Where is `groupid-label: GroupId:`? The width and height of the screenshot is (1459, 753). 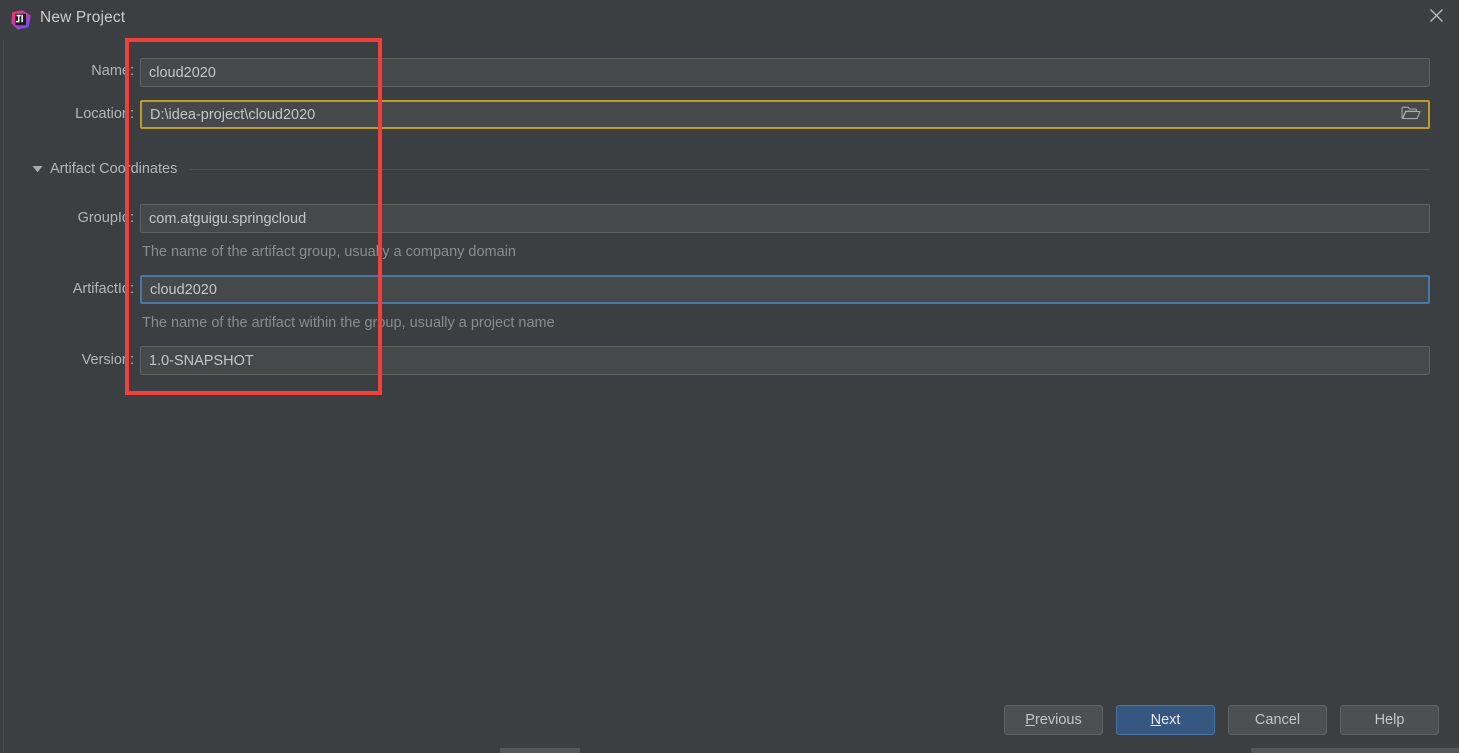
groupid-label: GroupId: is located at coordinates (105, 218).